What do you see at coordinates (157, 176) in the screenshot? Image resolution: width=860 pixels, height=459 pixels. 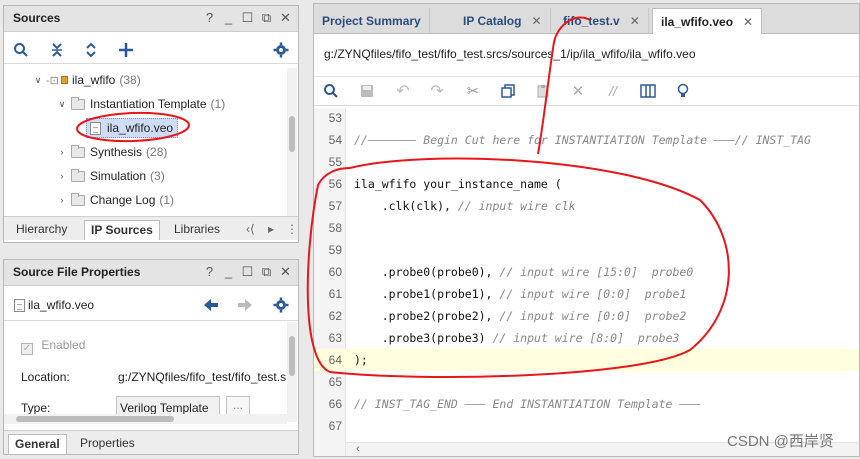 I see `tree-item-count: (3)` at bounding box center [157, 176].